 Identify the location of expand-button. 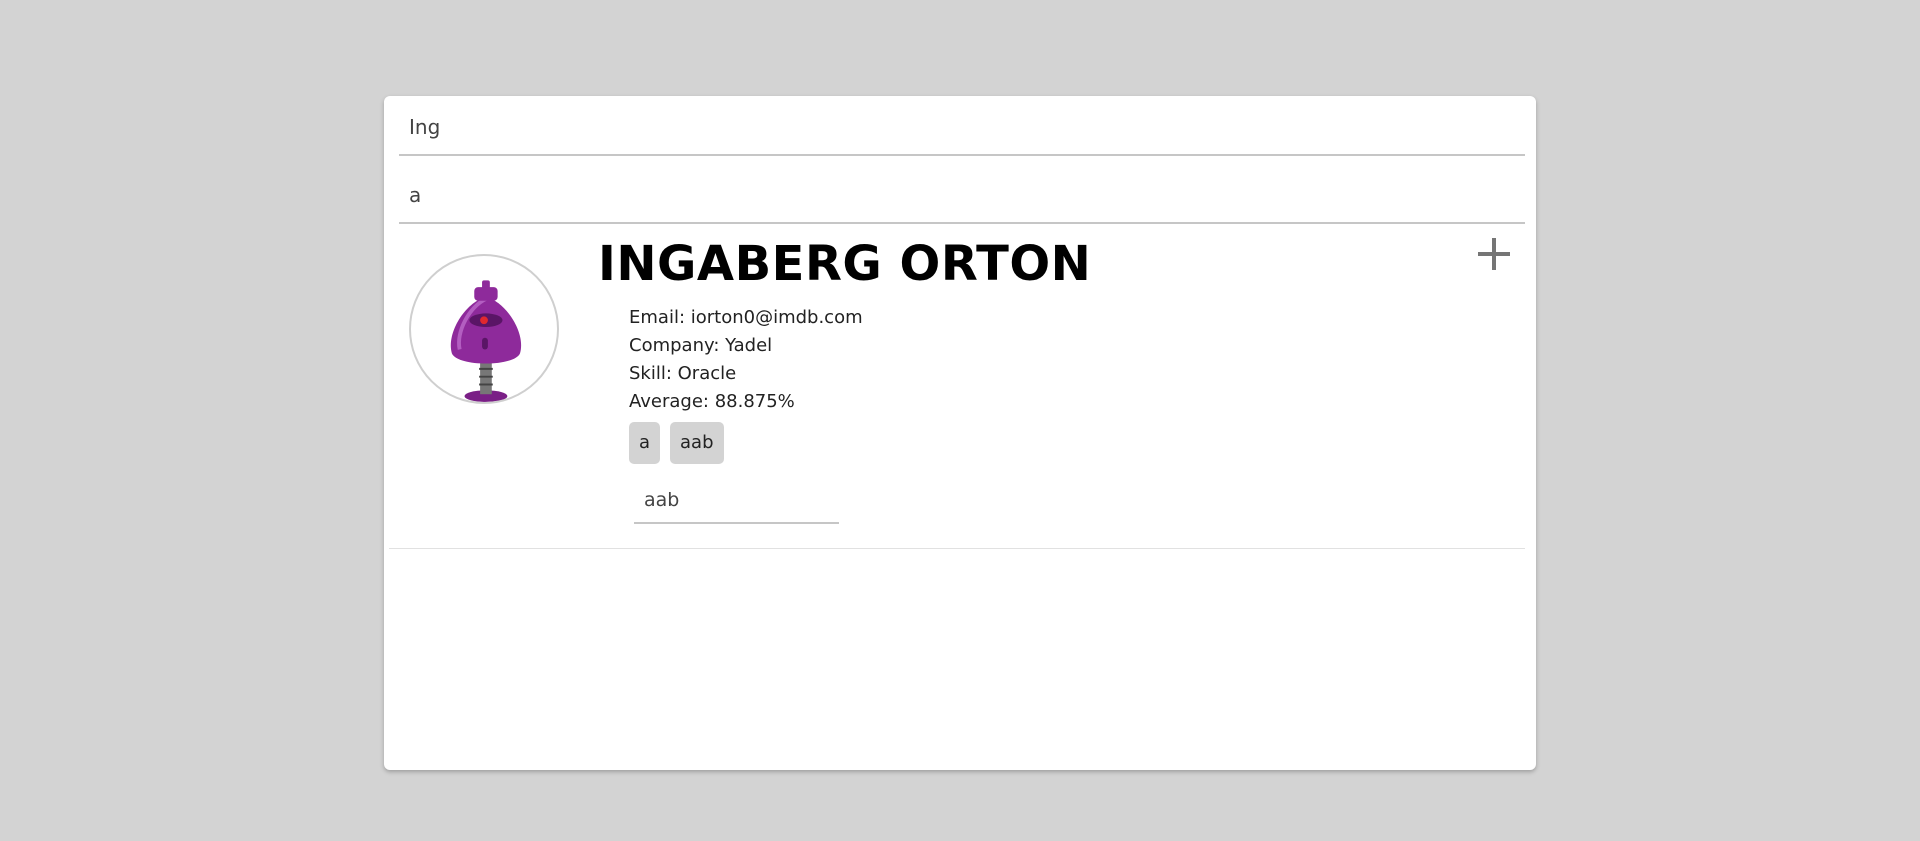
(1494, 254).